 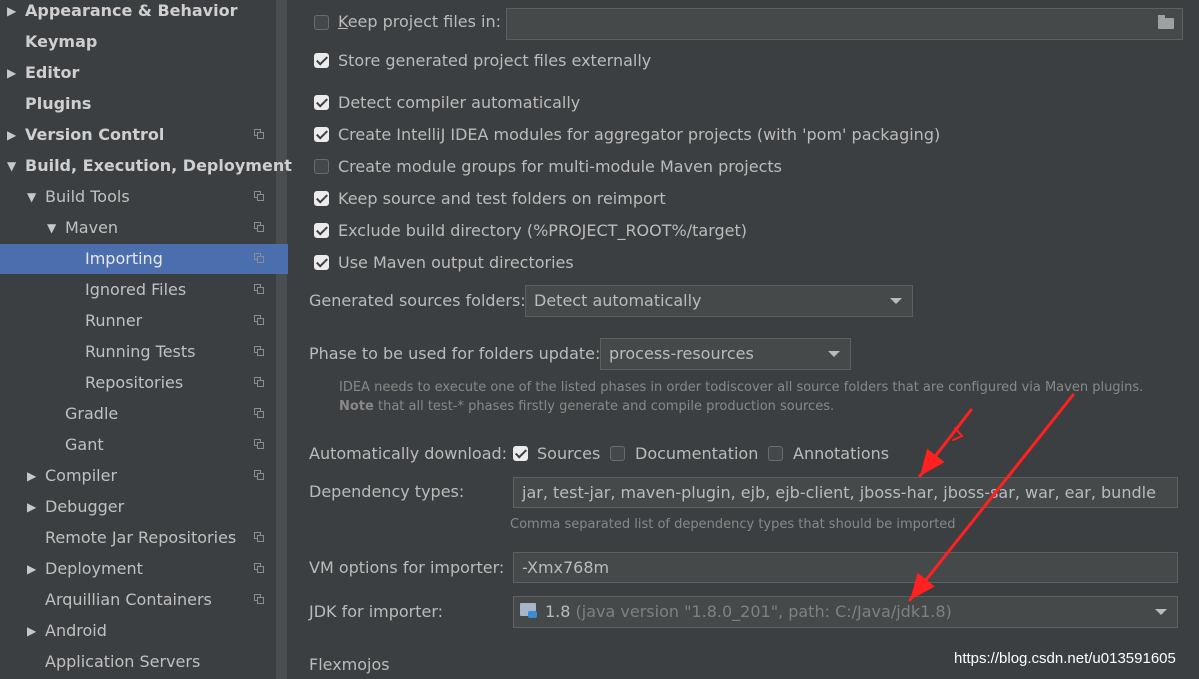 I want to click on phase-label: Phase to be used for folders update:, so click(x=455, y=353).